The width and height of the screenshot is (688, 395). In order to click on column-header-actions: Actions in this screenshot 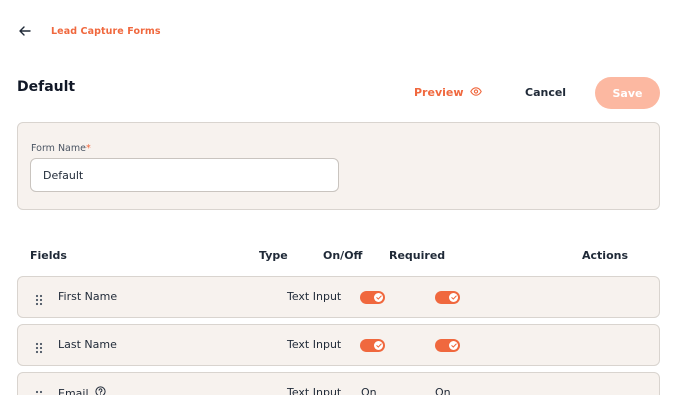, I will do `click(605, 255)`.